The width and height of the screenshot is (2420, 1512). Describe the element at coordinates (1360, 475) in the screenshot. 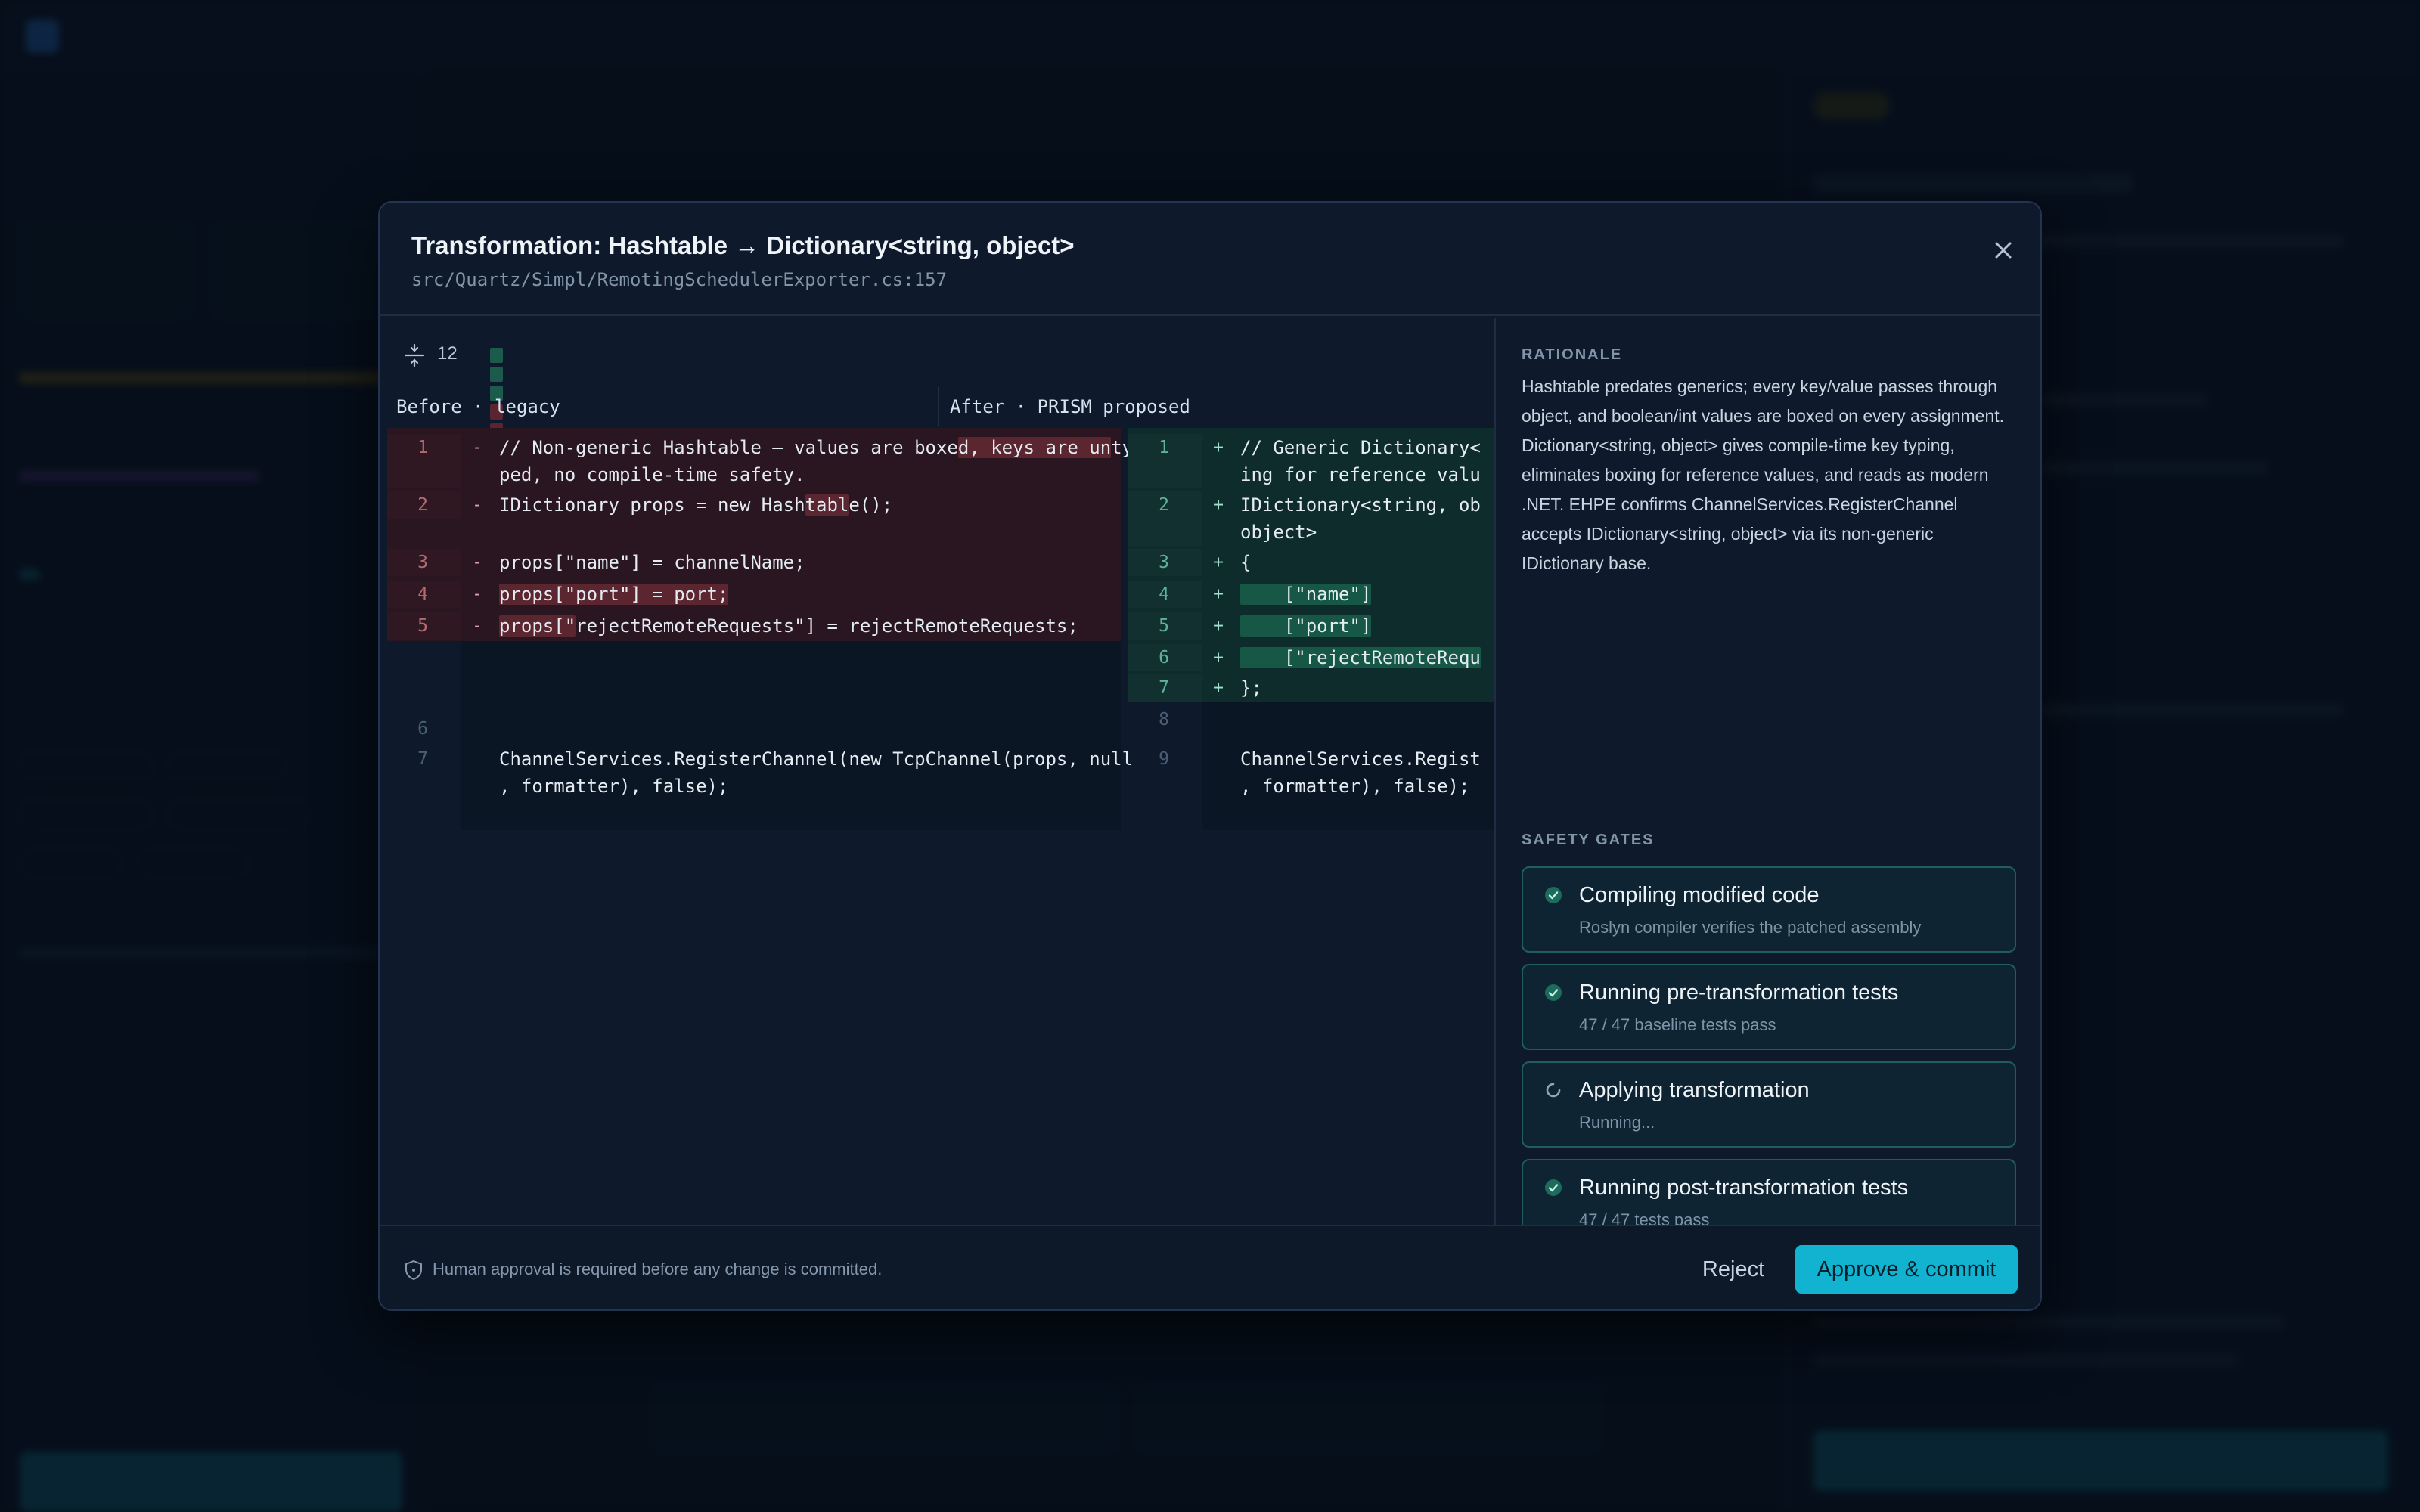

I see `code-text: ing for reference valu` at that location.